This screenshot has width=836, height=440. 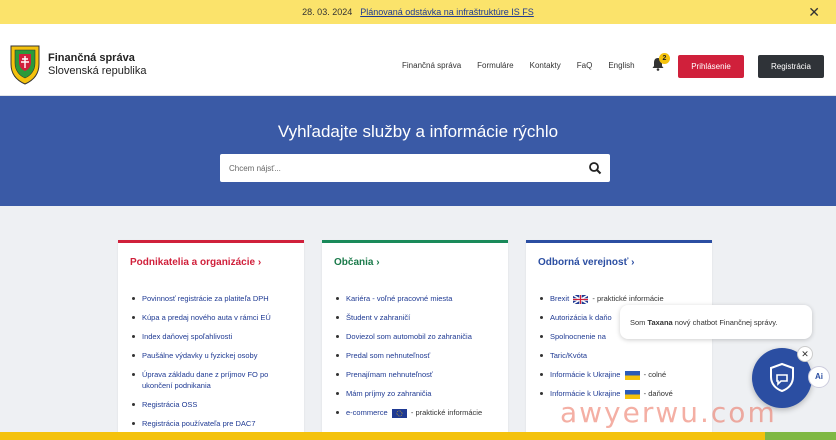 I want to click on search-box, so click(x=415, y=168).